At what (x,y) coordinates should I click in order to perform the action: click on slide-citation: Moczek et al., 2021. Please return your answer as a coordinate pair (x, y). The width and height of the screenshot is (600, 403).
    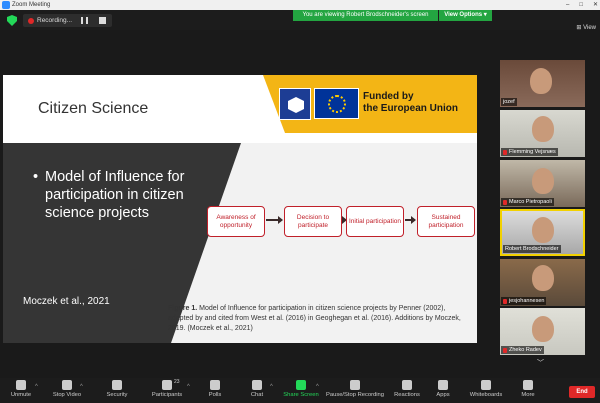
    Looking at the image, I should click on (66, 301).